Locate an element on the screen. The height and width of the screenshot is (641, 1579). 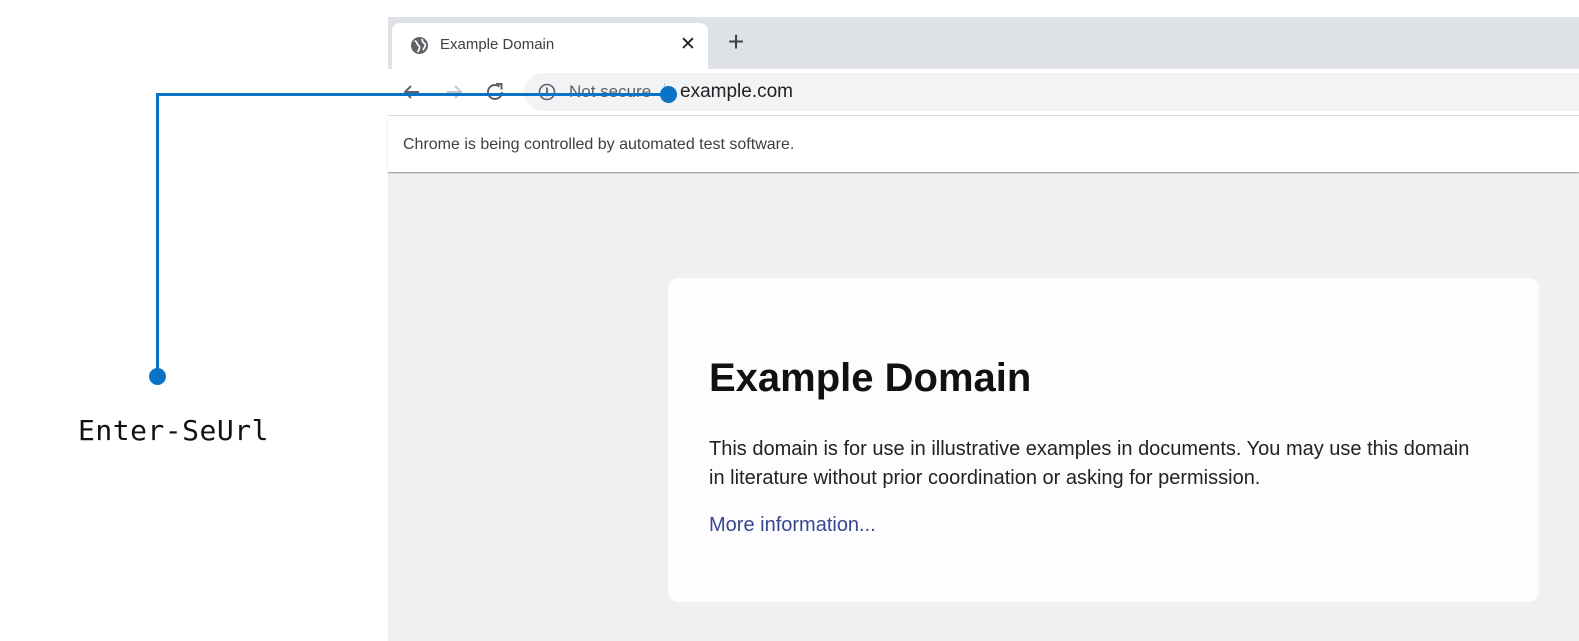
tab-title: Example Domain is located at coordinates (497, 44).